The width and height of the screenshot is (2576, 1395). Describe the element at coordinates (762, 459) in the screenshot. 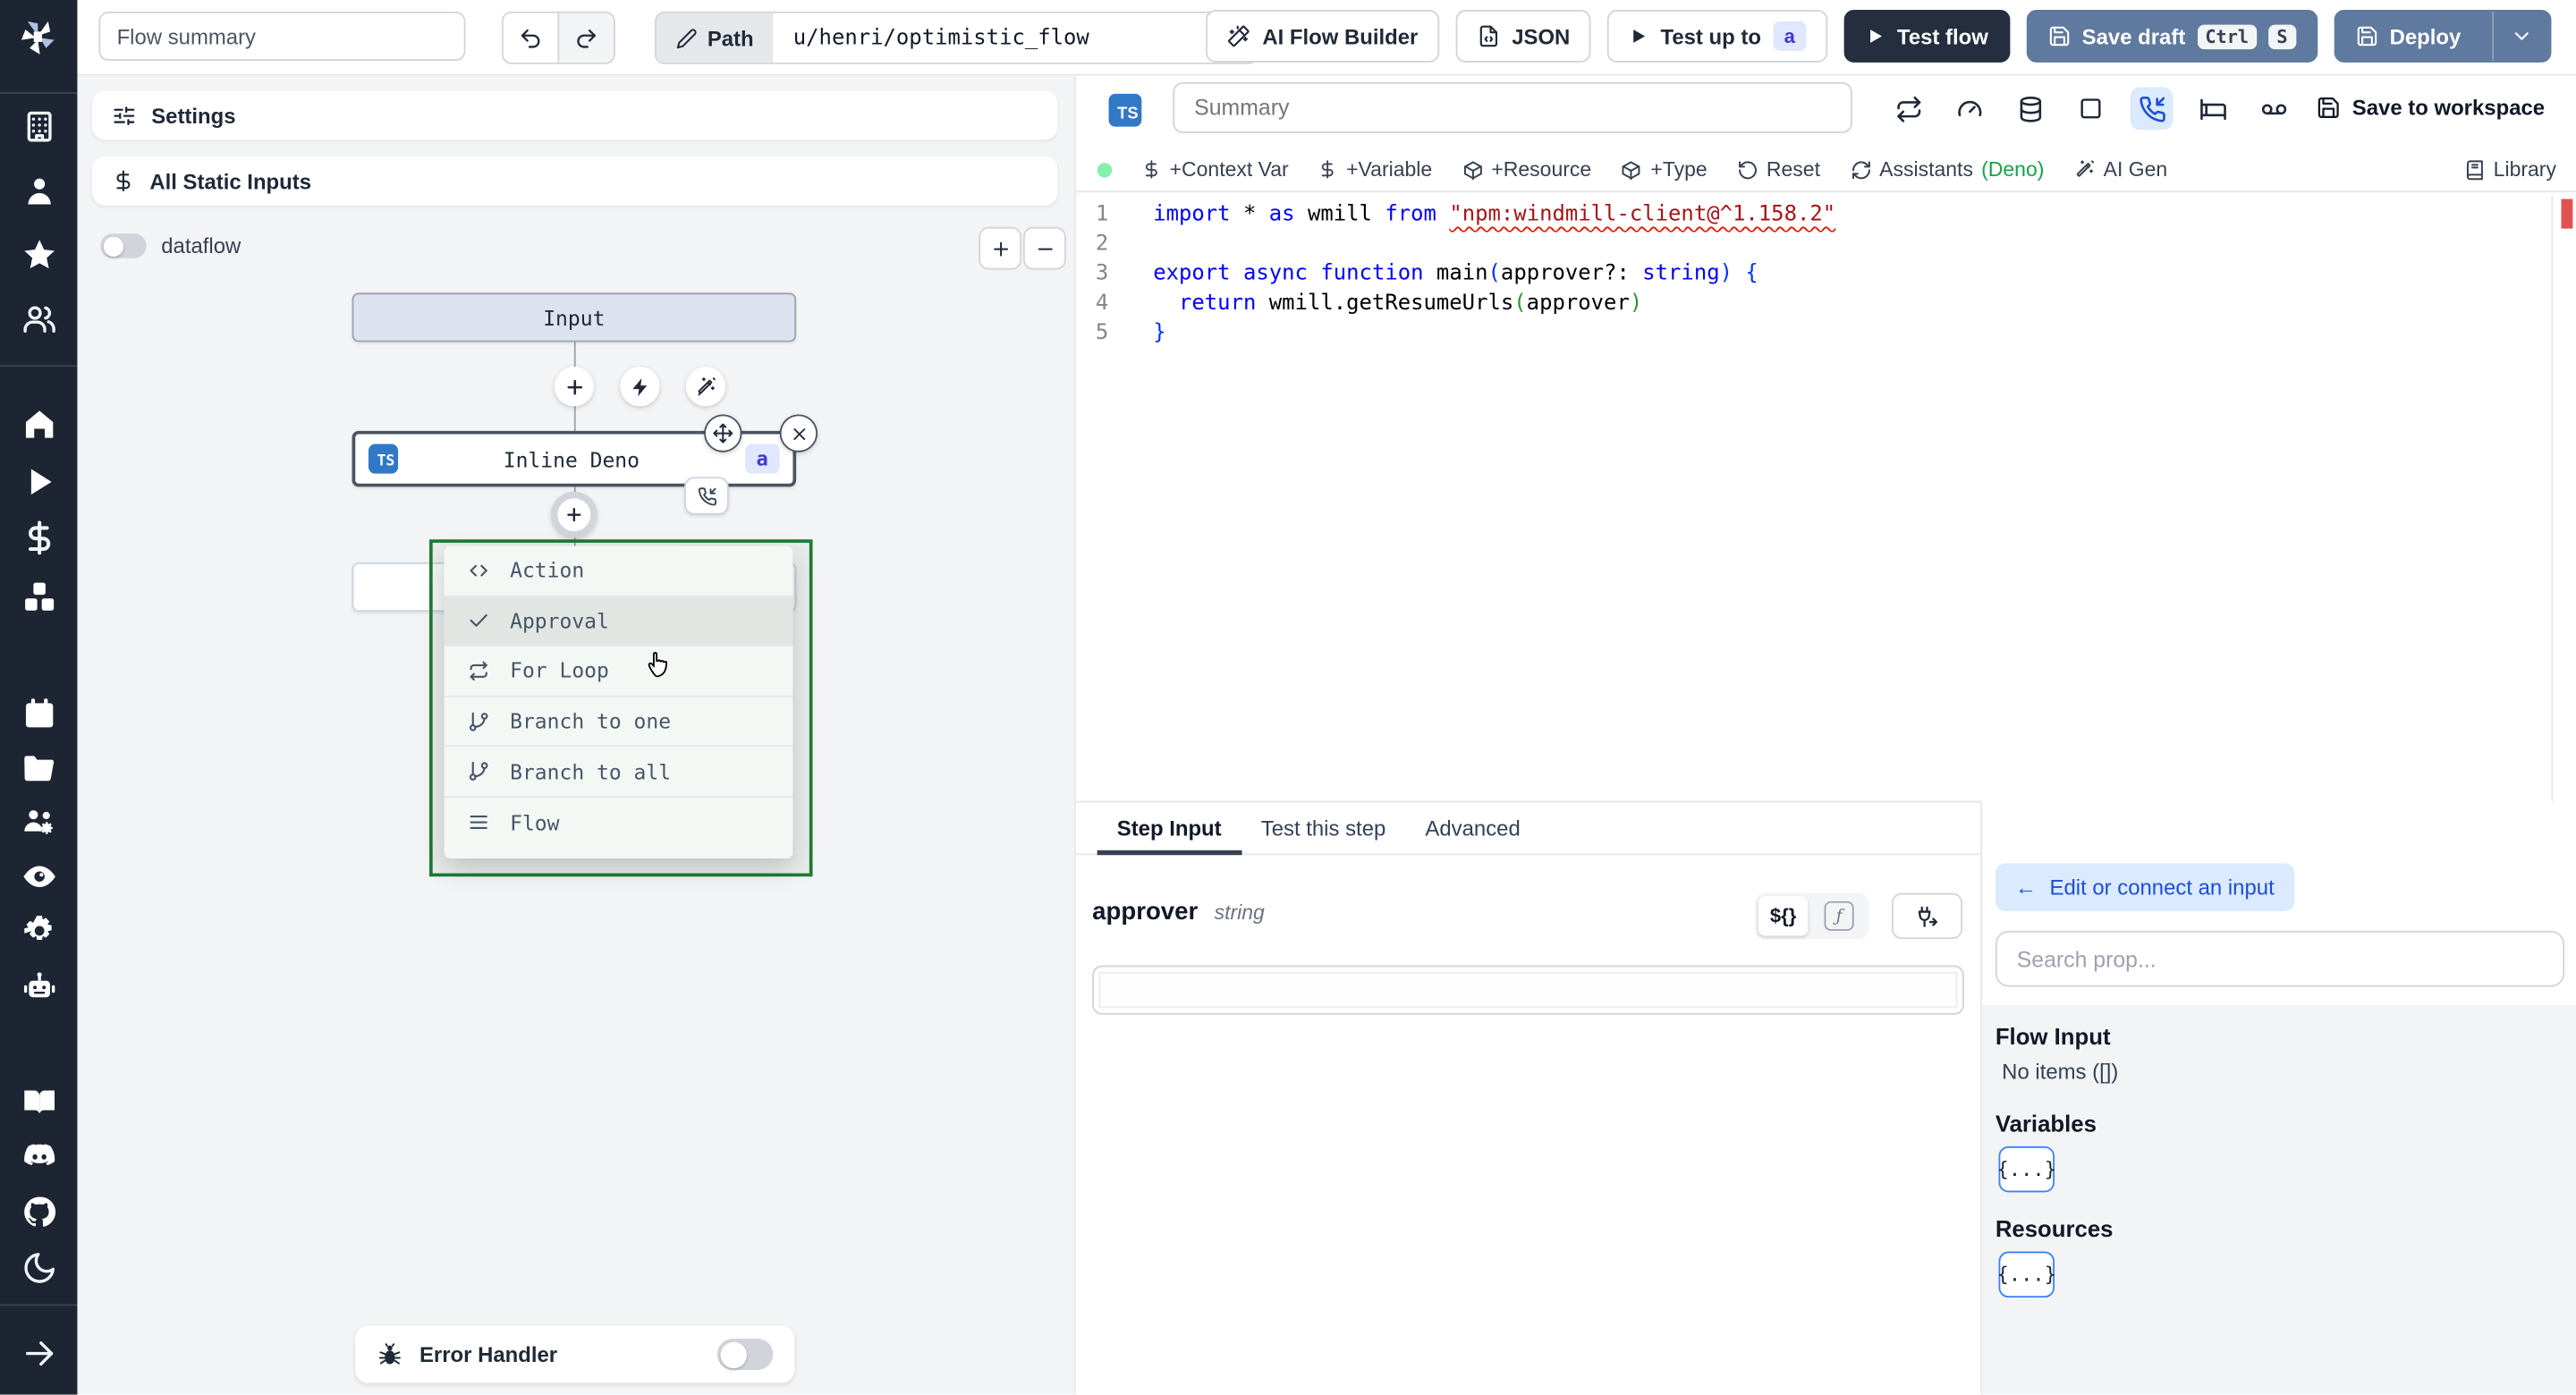

I see `step-node-id-badge: a` at that location.